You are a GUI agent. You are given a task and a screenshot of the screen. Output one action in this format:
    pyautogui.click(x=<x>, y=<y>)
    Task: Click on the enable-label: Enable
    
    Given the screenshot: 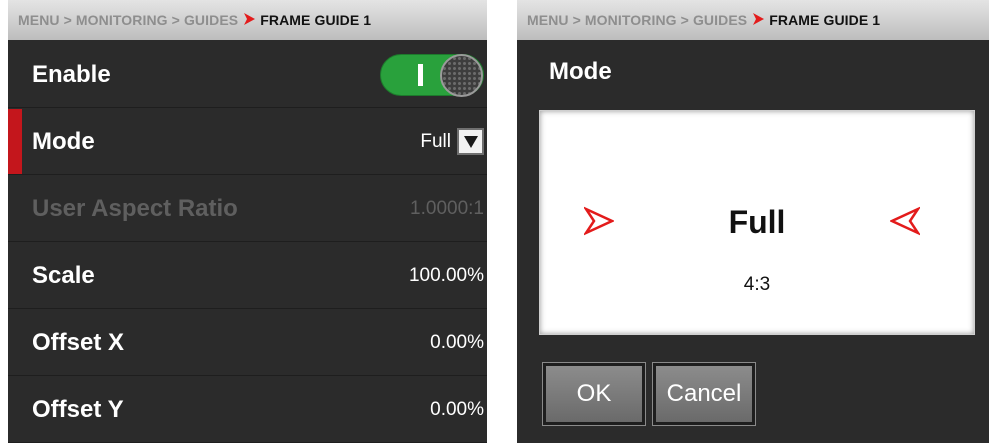 What is the action you would take?
    pyautogui.click(x=71, y=74)
    